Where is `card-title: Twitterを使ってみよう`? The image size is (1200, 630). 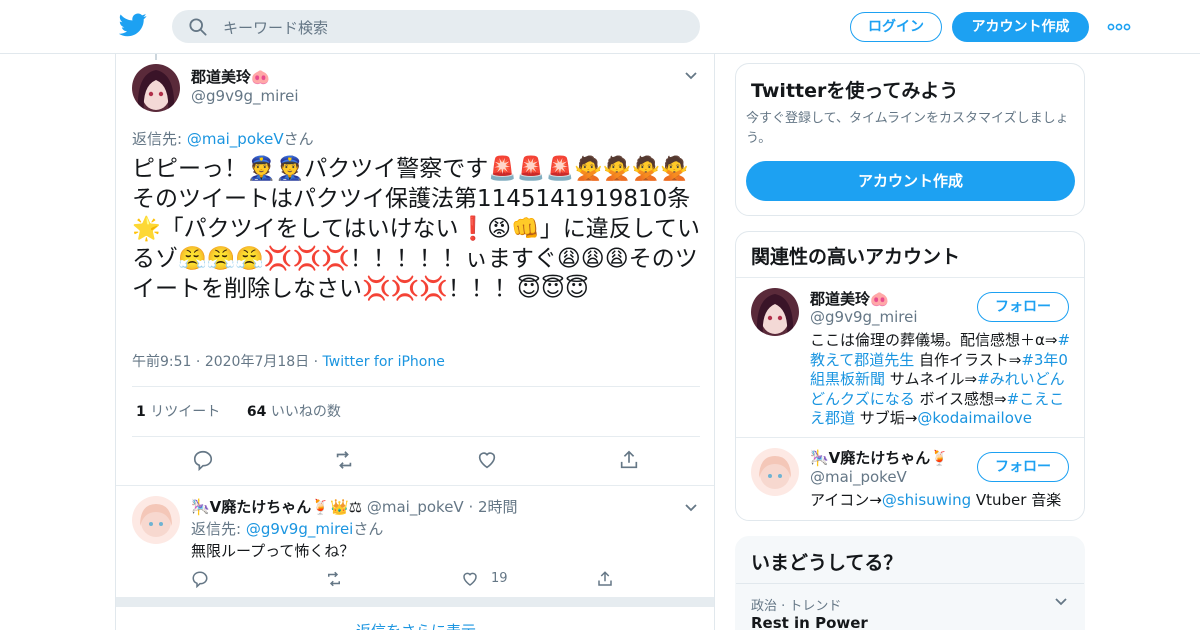 card-title: Twitterを使ってみよう is located at coordinates (855, 91).